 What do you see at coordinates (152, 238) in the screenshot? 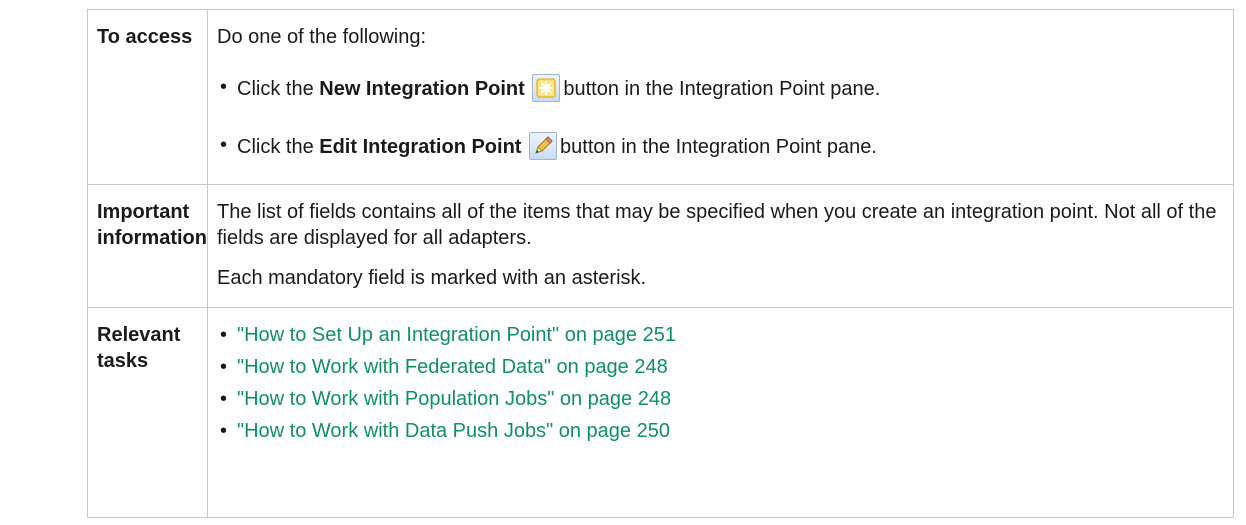
I see `label-line: information` at bounding box center [152, 238].